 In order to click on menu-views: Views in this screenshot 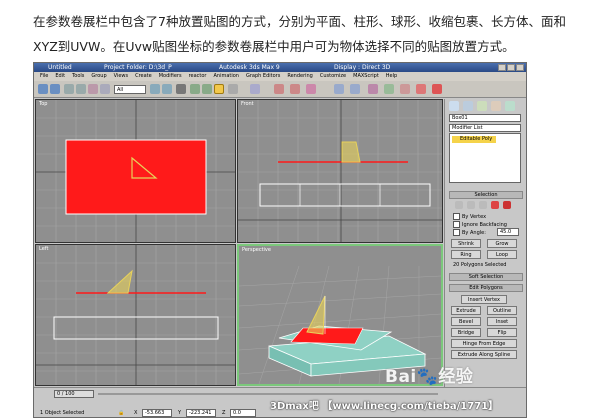, I will do `click(121, 76)`.